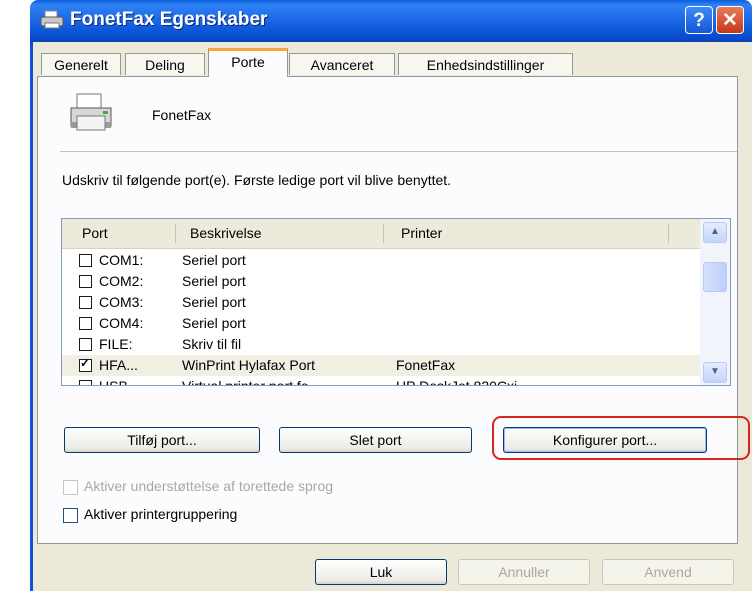 The width and height of the screenshot is (753, 591). I want to click on cancel-button: Annuller, so click(524, 572).